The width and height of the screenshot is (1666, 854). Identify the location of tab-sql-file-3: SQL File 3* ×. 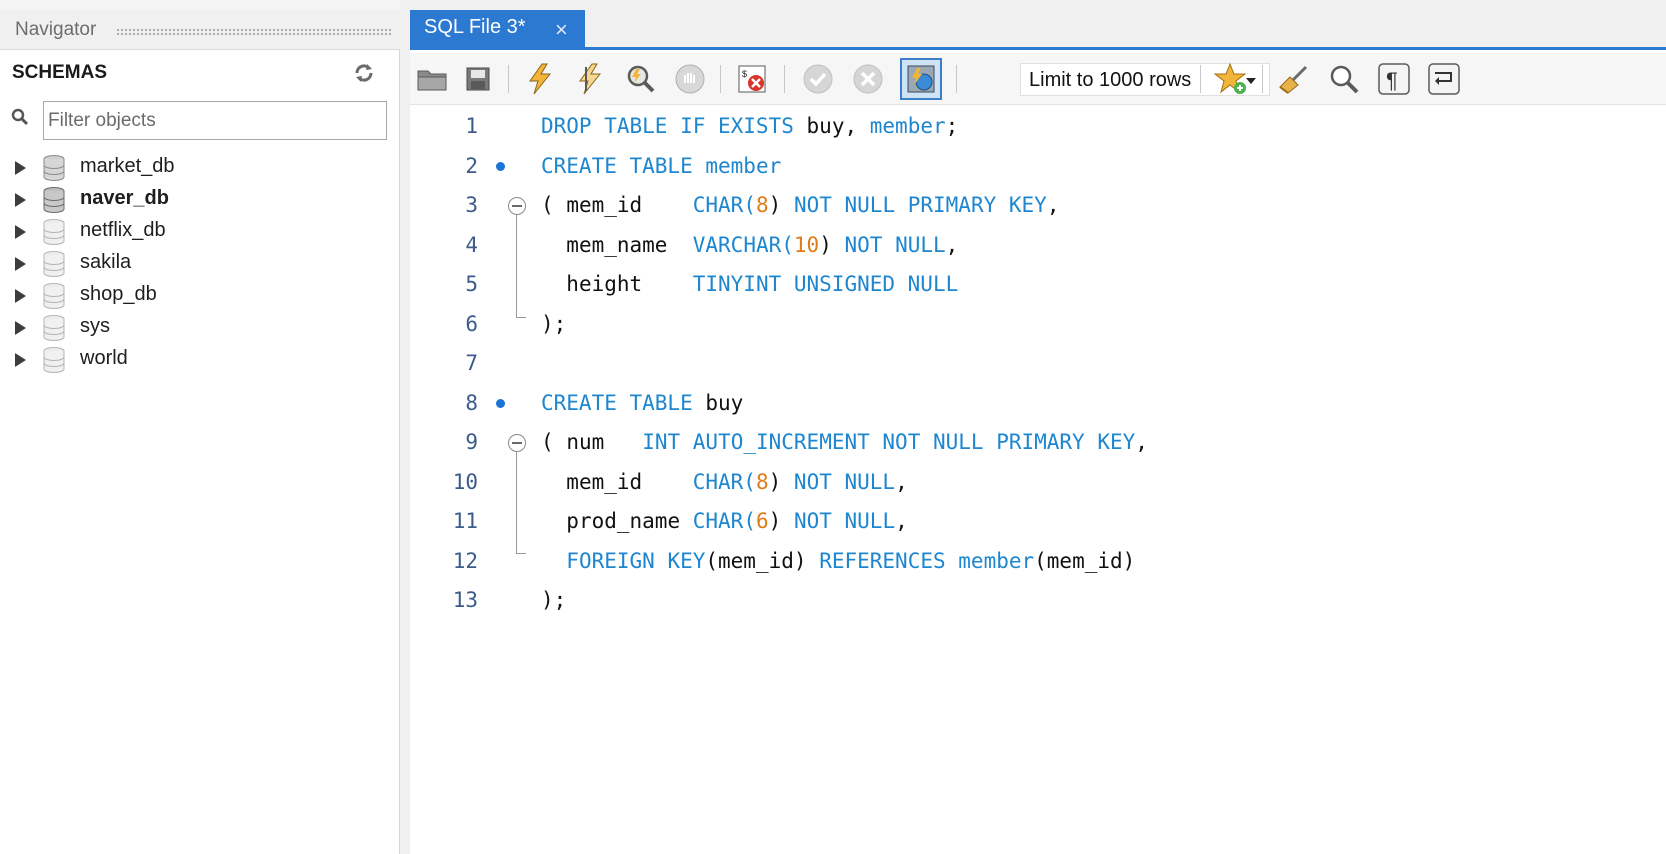
(497, 30).